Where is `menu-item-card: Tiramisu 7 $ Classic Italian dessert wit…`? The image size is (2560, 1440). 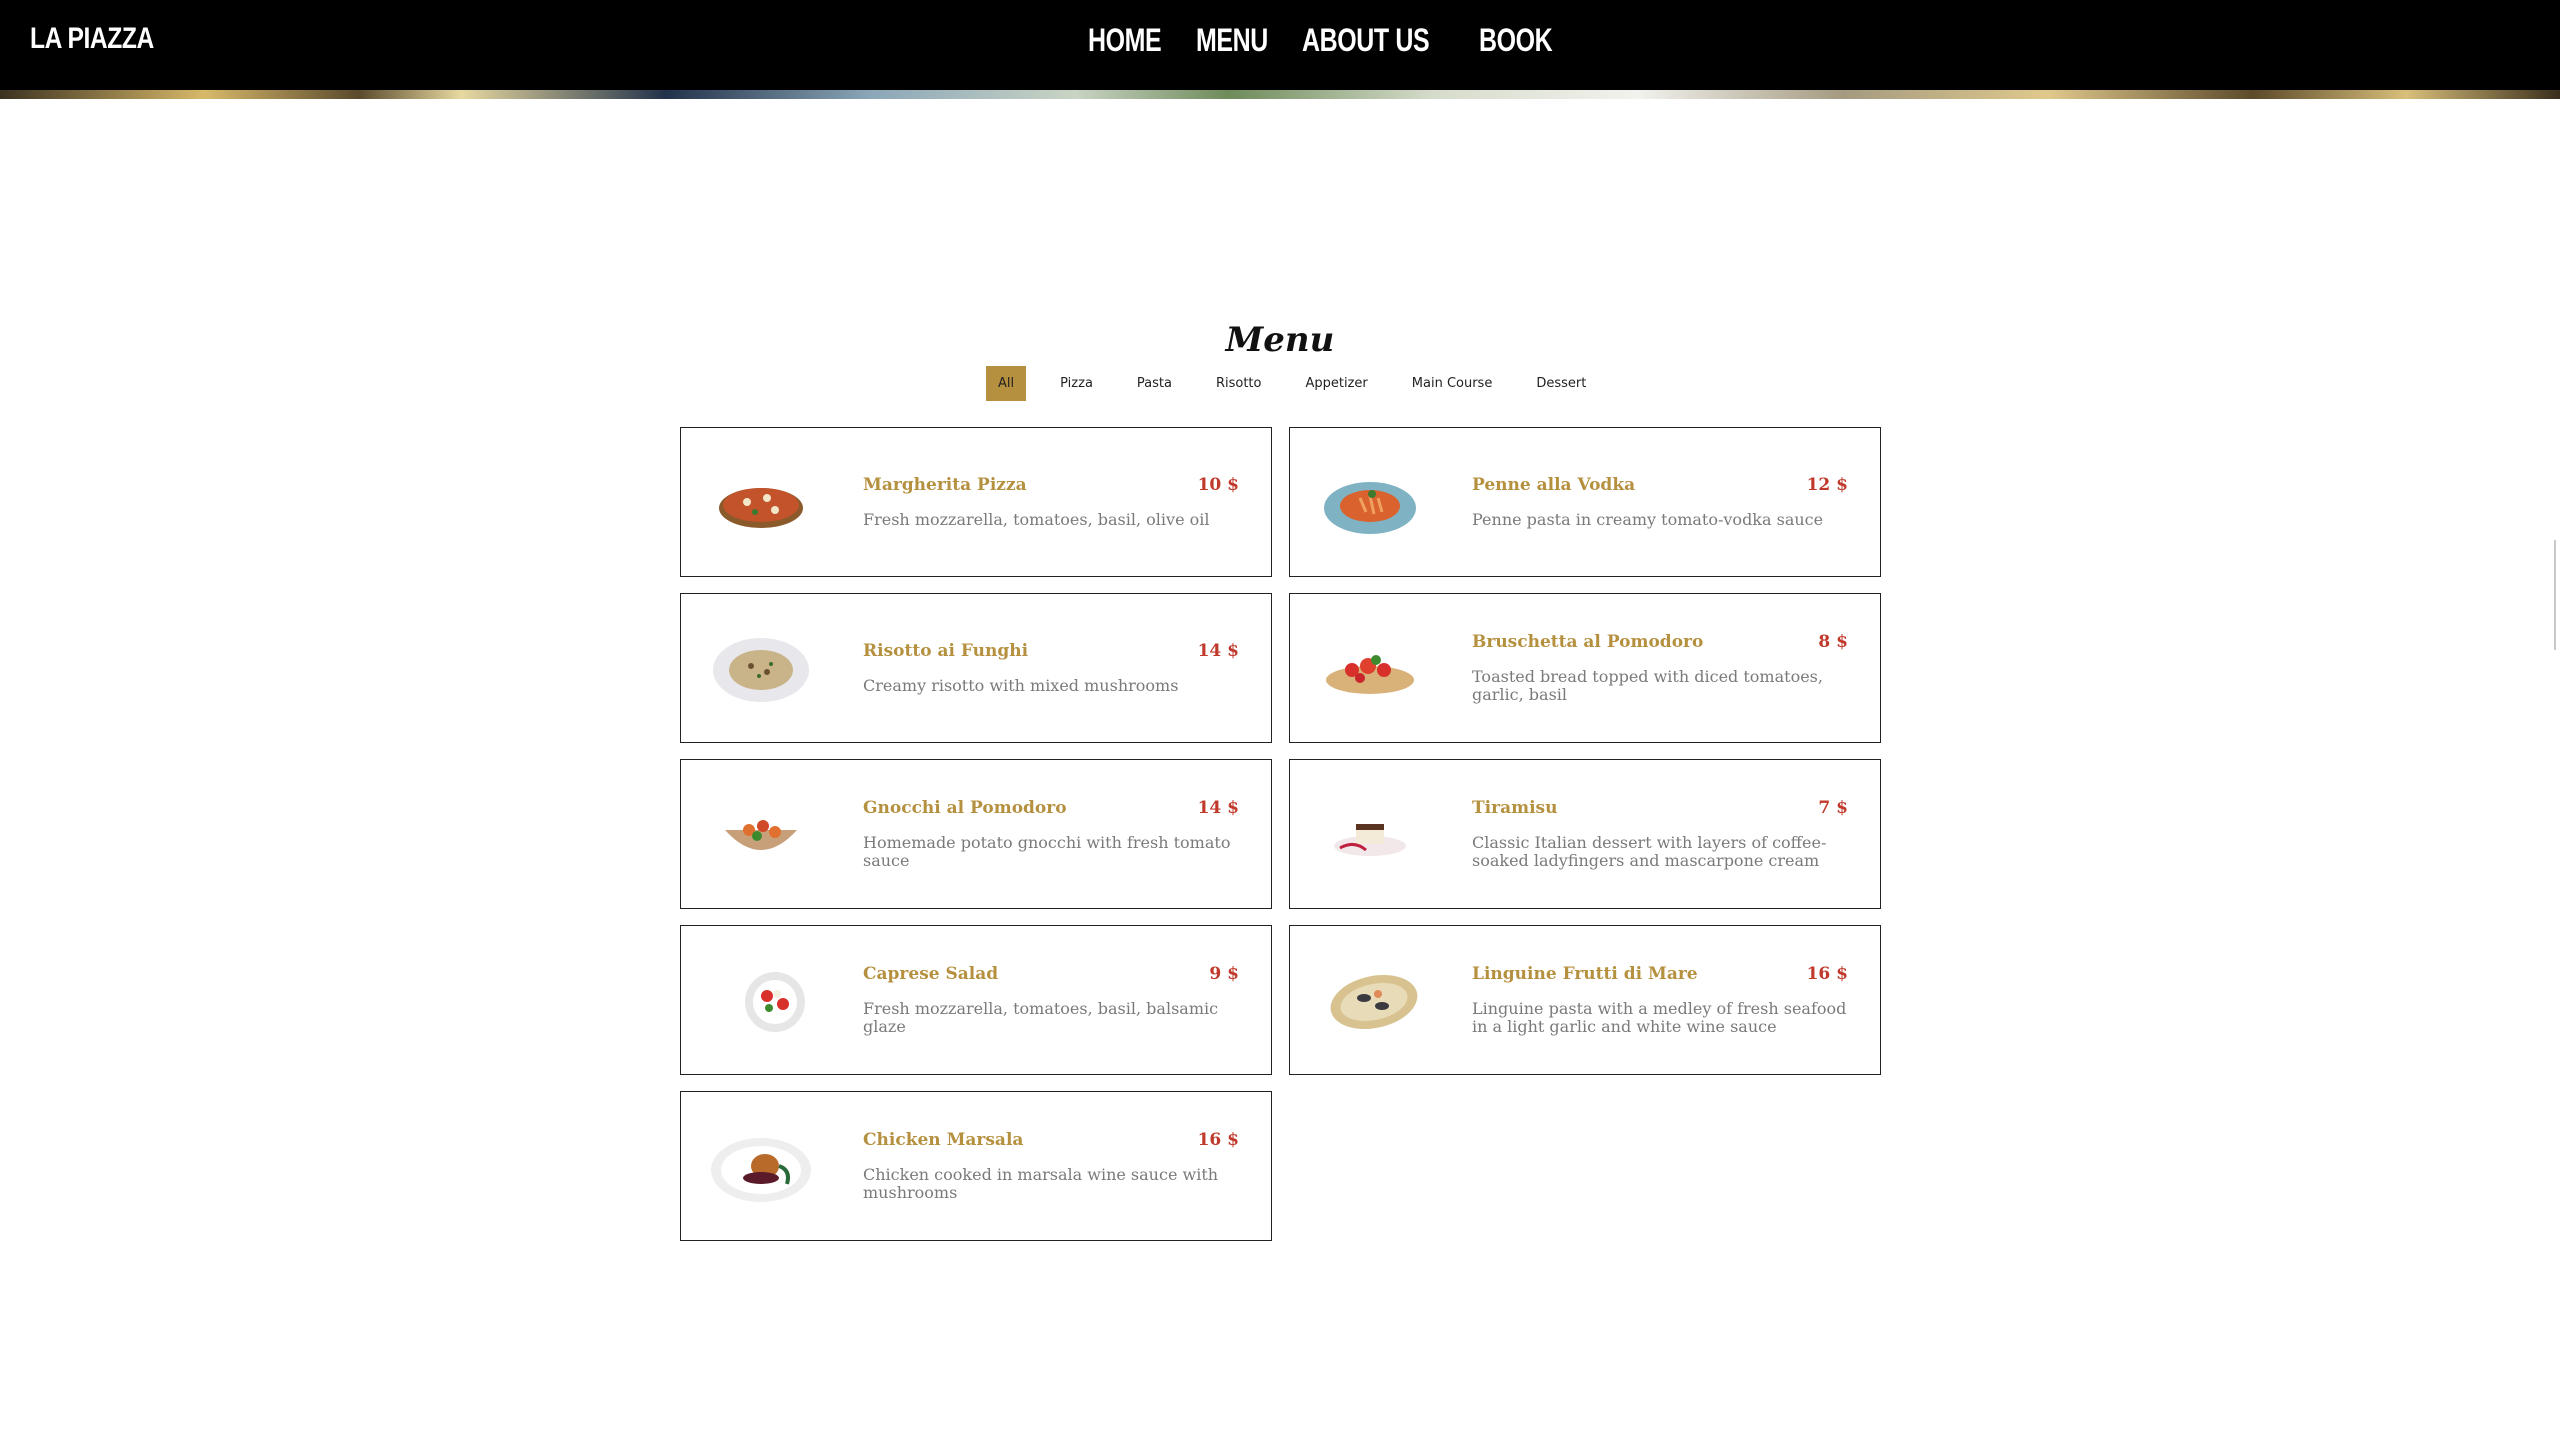 menu-item-card: Tiramisu 7 $ Classic Italian dessert wit… is located at coordinates (1585, 834).